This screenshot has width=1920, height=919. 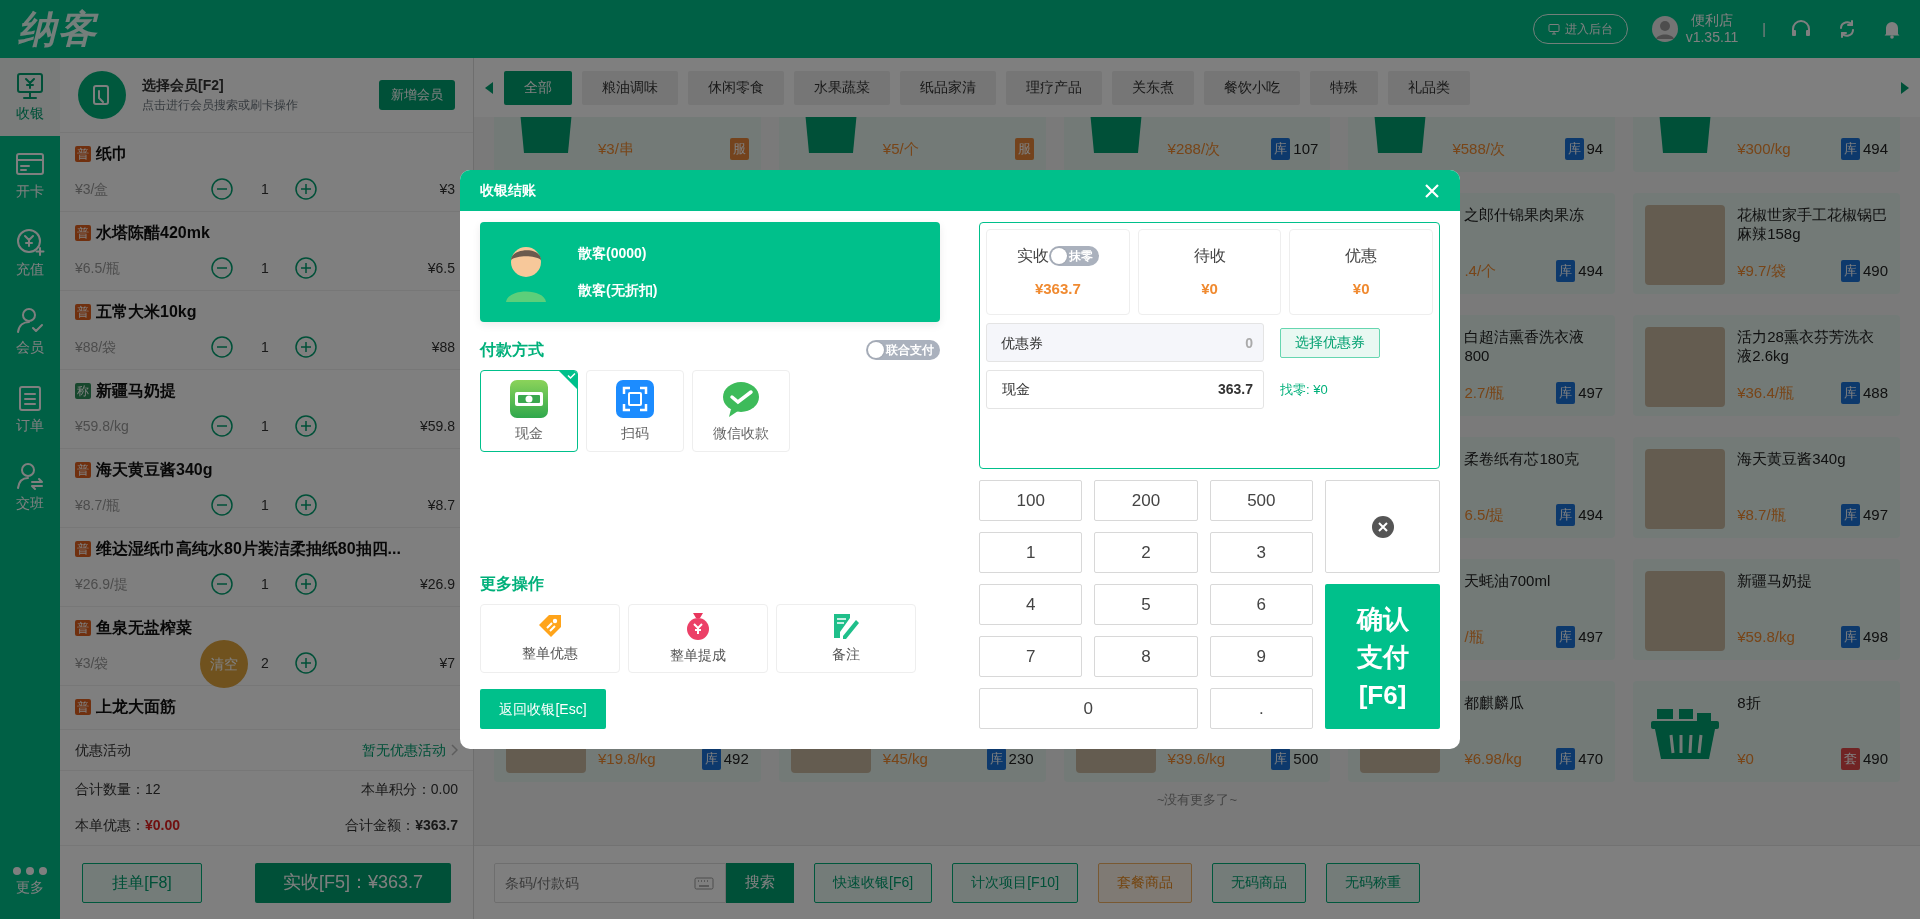 I want to click on promo-value: 暂无优惠活动, so click(x=404, y=750).